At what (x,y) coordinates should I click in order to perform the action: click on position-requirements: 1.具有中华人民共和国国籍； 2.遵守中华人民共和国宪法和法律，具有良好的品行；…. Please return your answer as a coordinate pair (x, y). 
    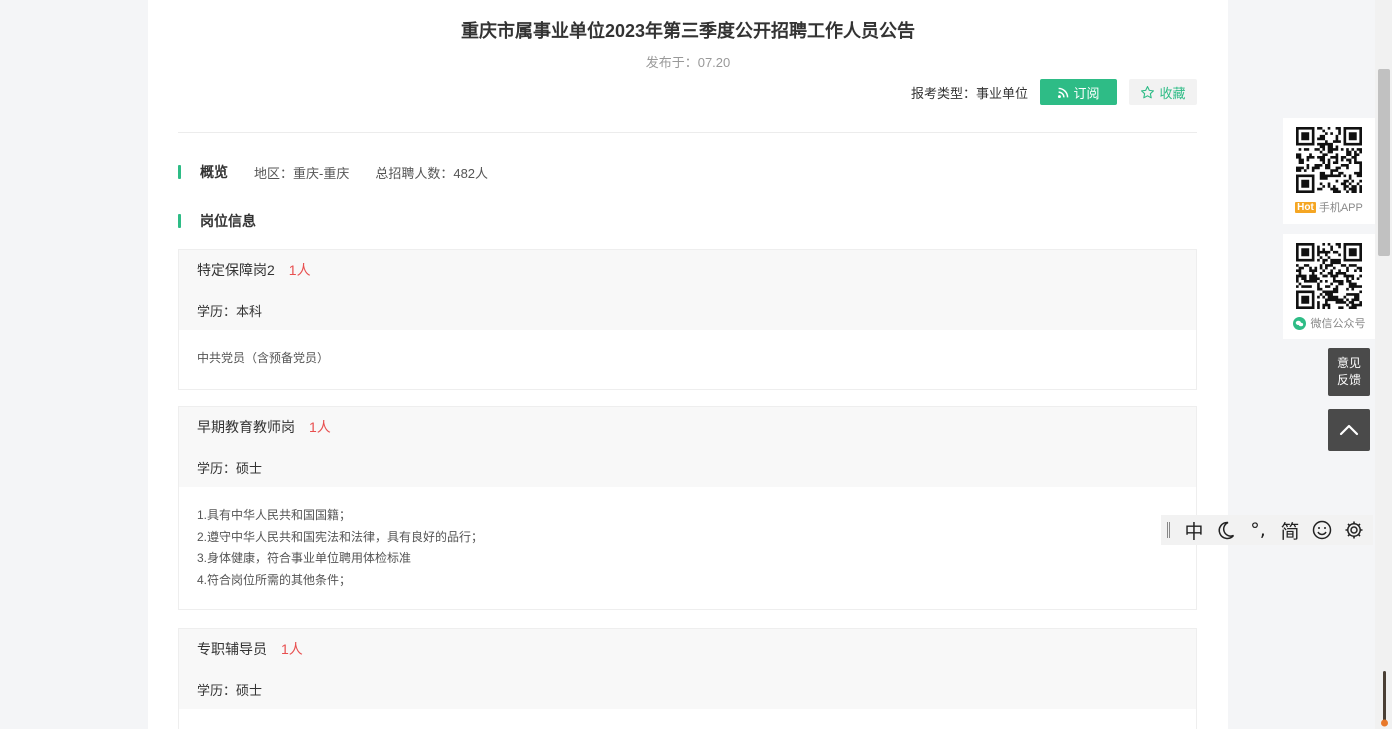
    Looking at the image, I should click on (687, 548).